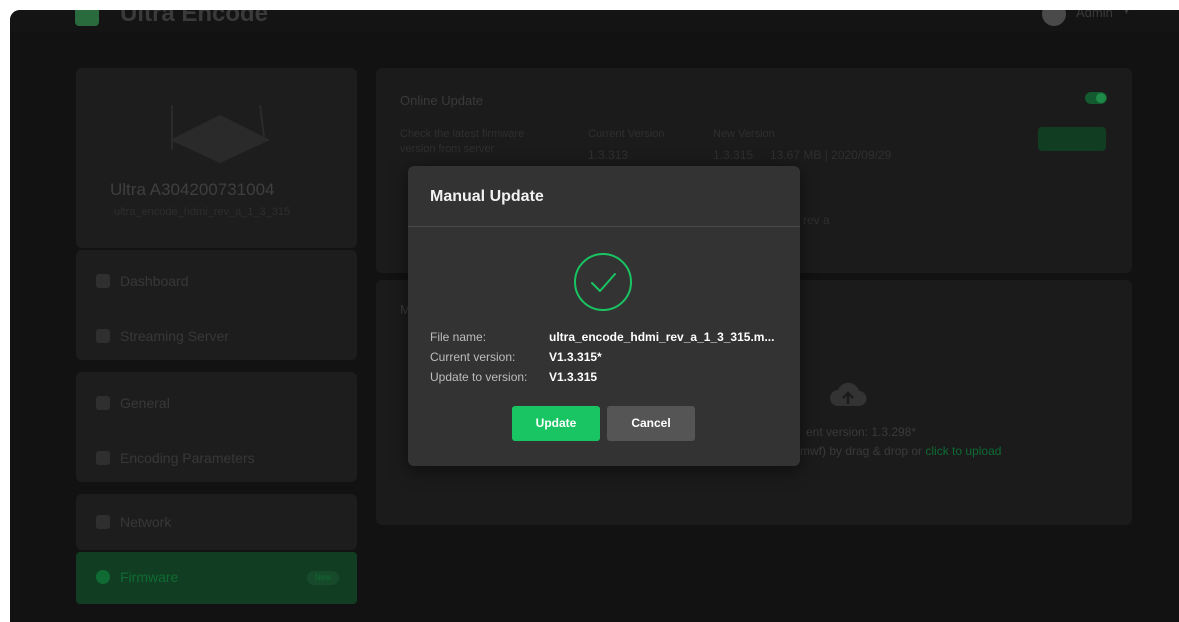 This screenshot has height=622, width=1179. What do you see at coordinates (556, 423) in the screenshot?
I see `update-button: Update` at bounding box center [556, 423].